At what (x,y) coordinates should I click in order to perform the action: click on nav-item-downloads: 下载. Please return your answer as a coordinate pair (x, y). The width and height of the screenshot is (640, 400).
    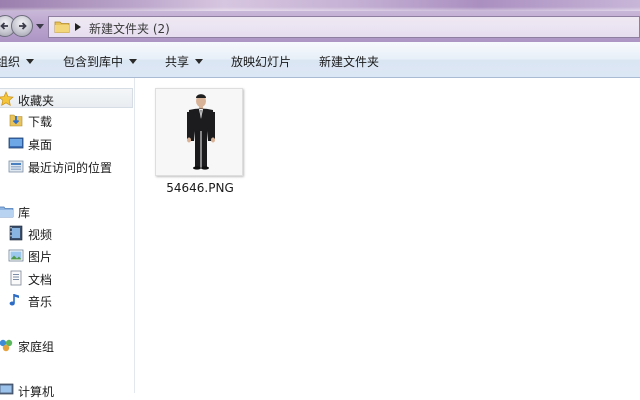
    Looking at the image, I should click on (66, 120).